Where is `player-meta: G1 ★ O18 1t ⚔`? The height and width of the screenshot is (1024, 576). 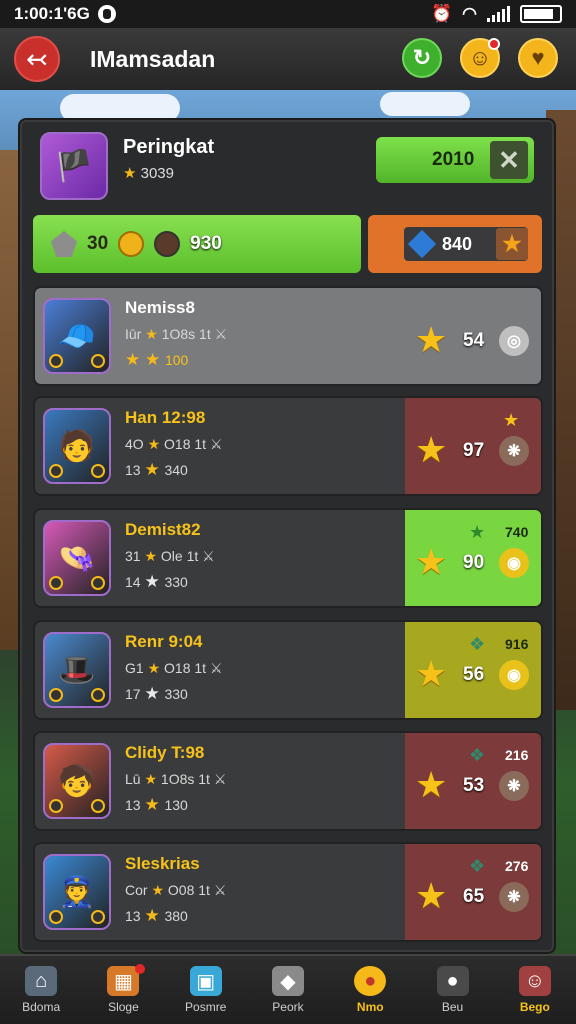 player-meta: G1 ★ O18 1t ⚔ is located at coordinates (174, 668).